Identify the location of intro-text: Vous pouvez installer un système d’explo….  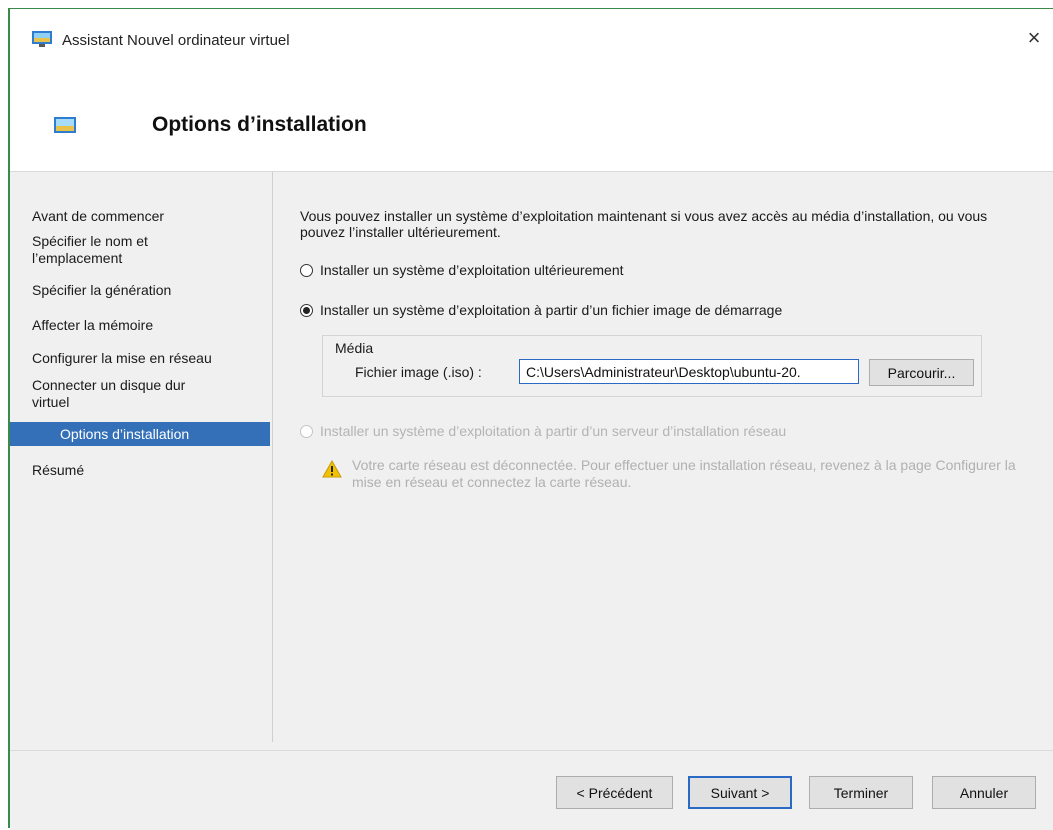
(644, 224).